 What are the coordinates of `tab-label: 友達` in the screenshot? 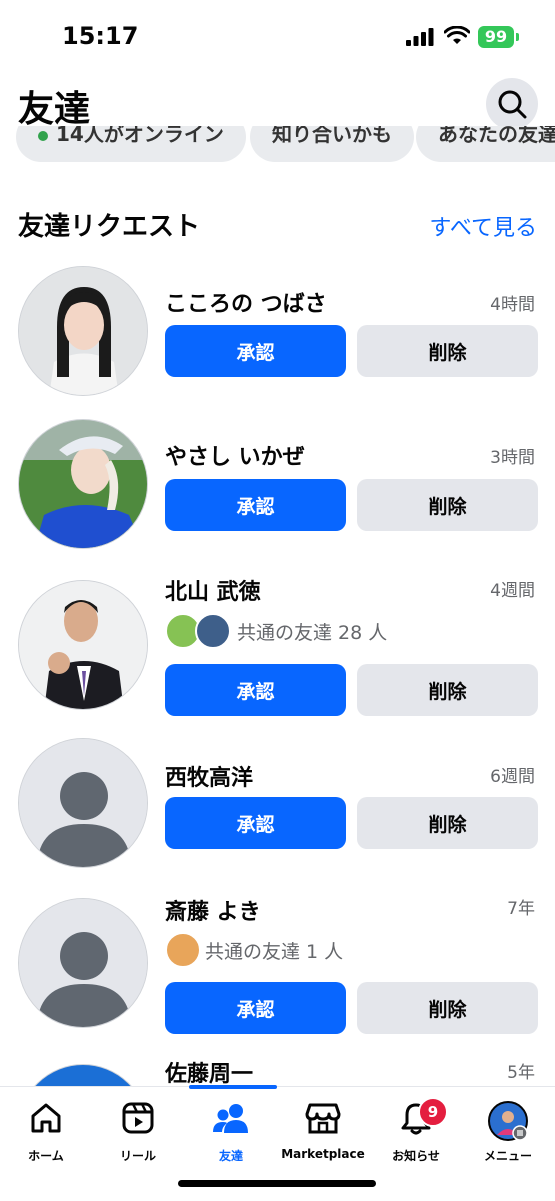 It's located at (230, 1156).